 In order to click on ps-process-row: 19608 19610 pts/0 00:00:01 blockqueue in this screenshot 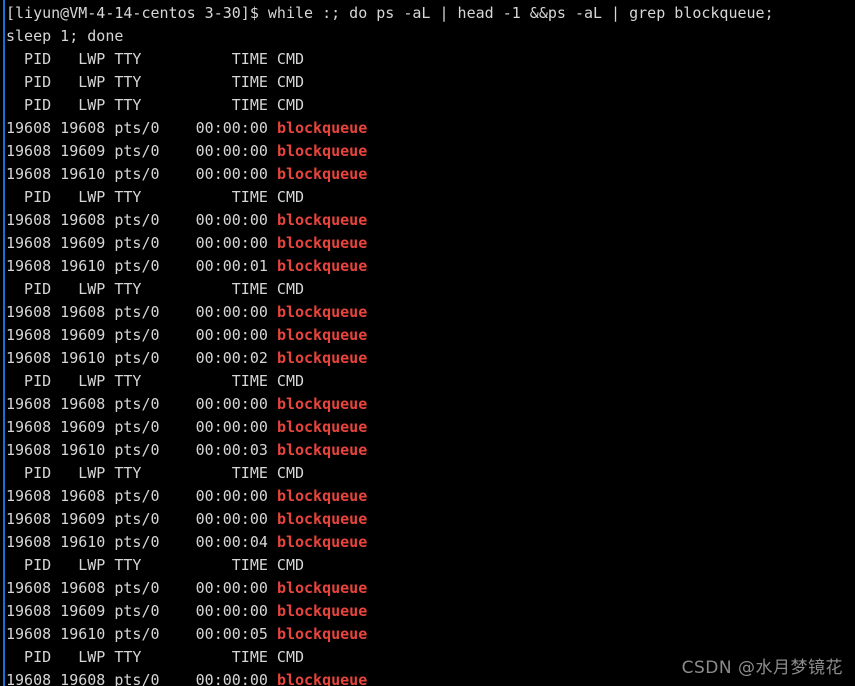, I will do `click(430, 266)`.